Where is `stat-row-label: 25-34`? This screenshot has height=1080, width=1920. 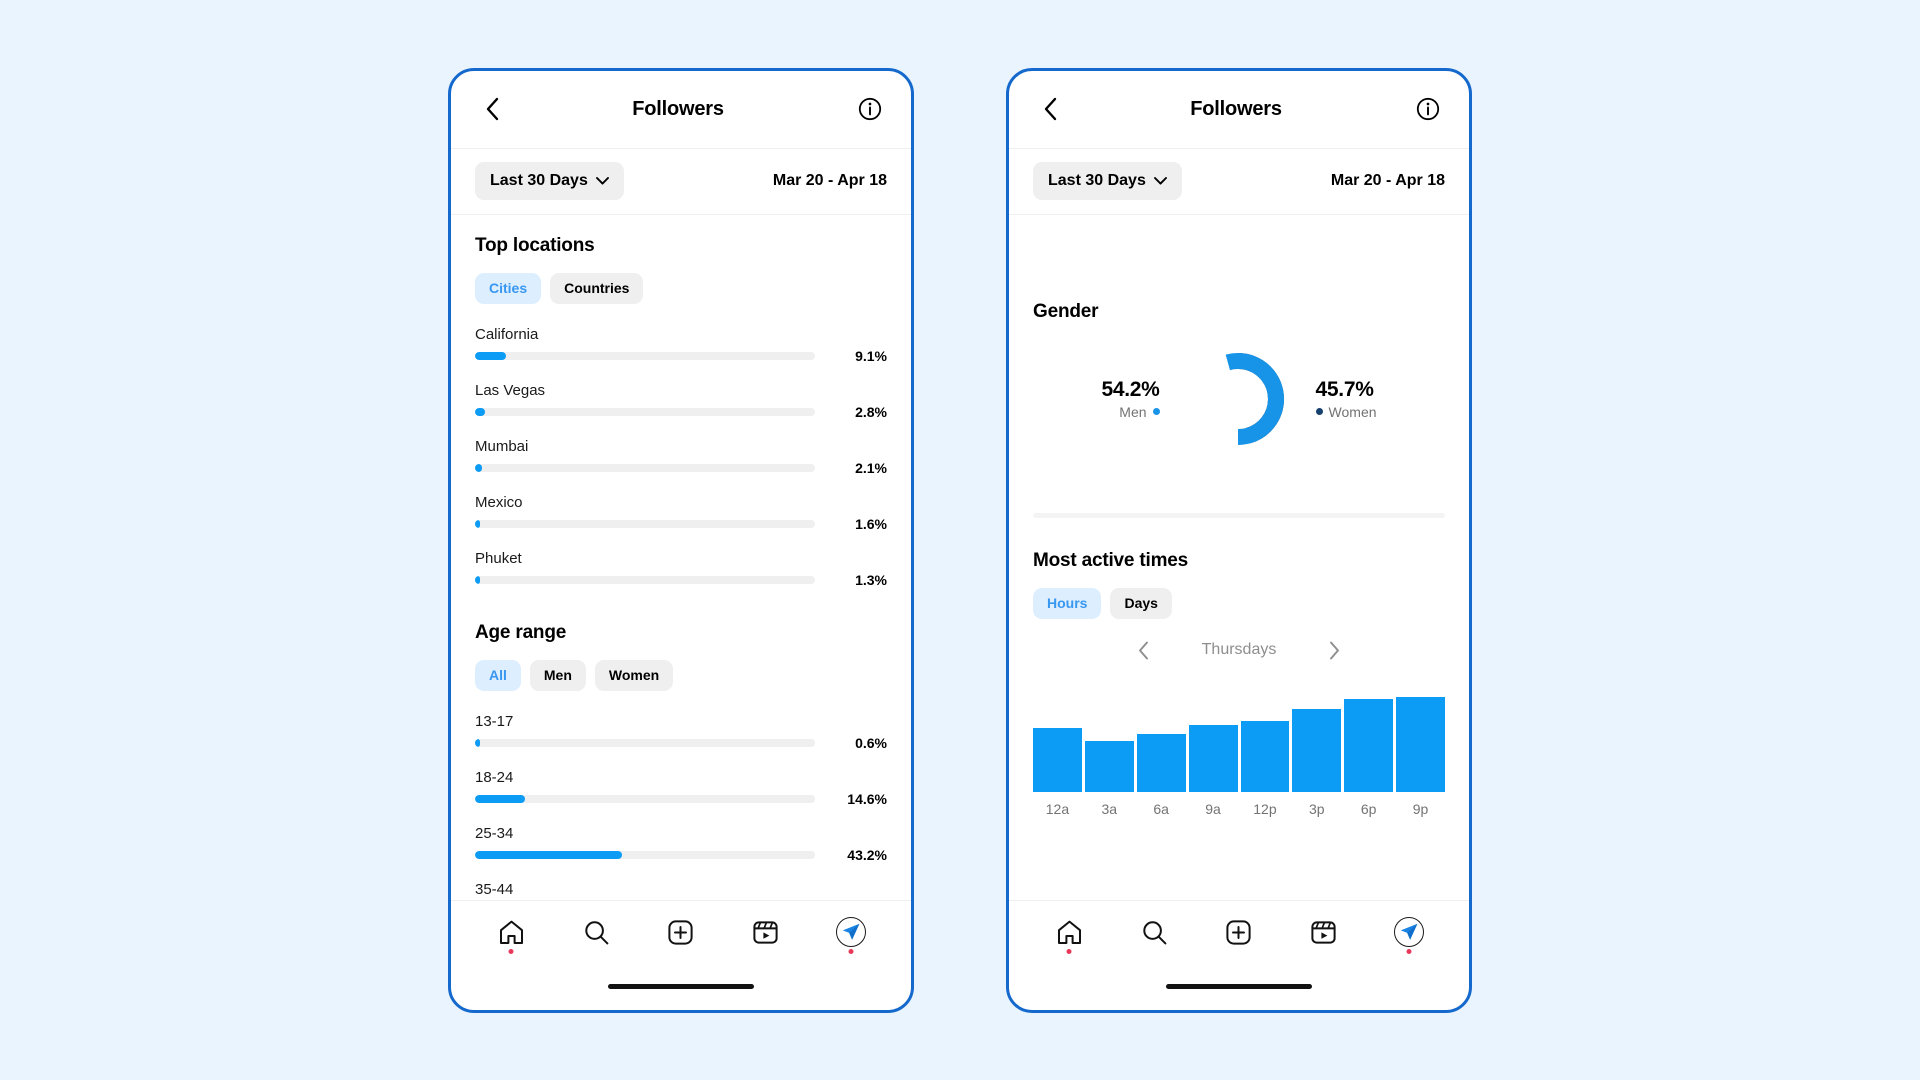 stat-row-label: 25-34 is located at coordinates (494, 834).